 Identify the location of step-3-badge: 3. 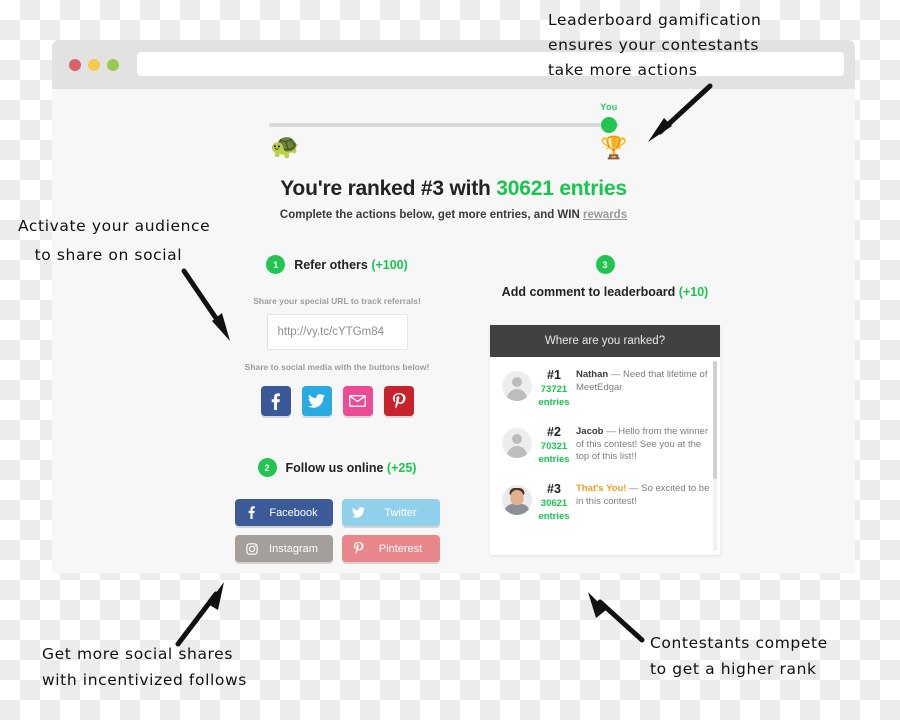
(605, 264).